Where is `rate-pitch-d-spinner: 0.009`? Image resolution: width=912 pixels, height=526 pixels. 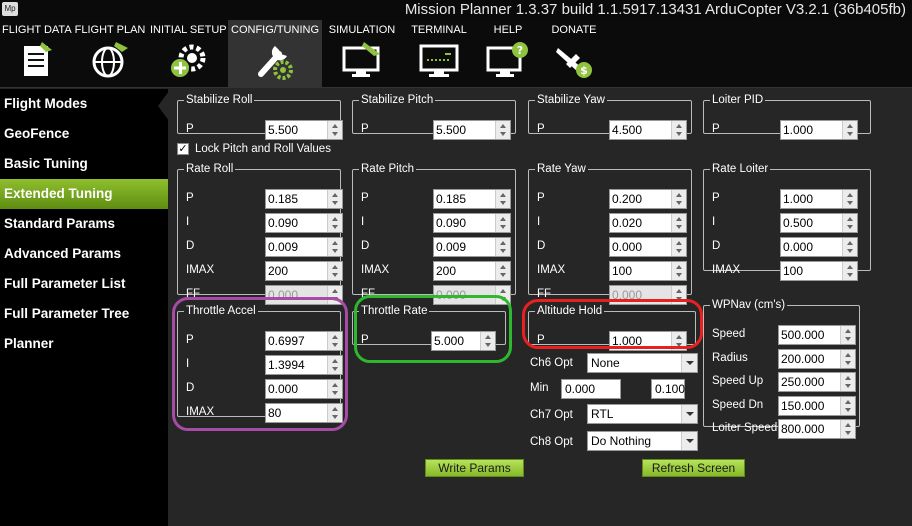 rate-pitch-d-spinner: 0.009 is located at coordinates (472, 247).